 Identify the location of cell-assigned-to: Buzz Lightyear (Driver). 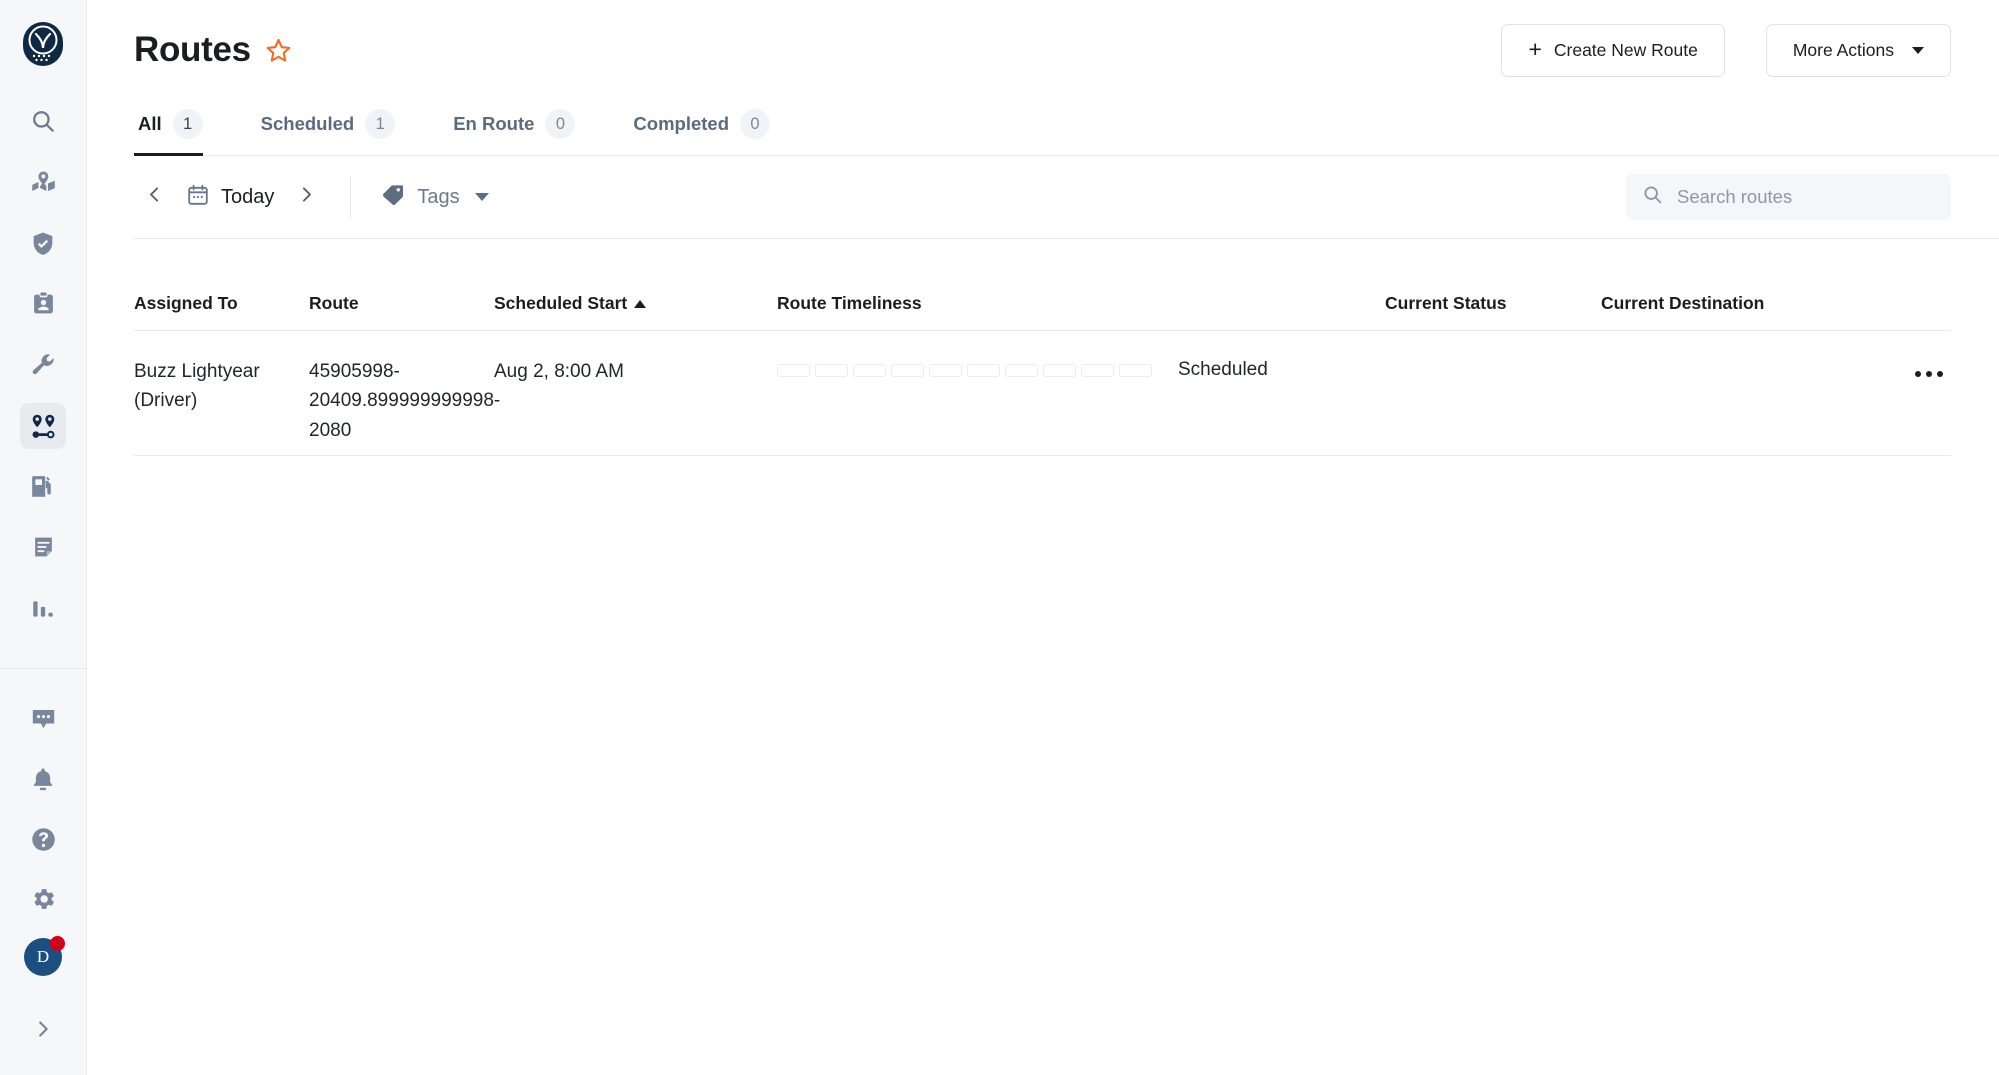
(197, 386).